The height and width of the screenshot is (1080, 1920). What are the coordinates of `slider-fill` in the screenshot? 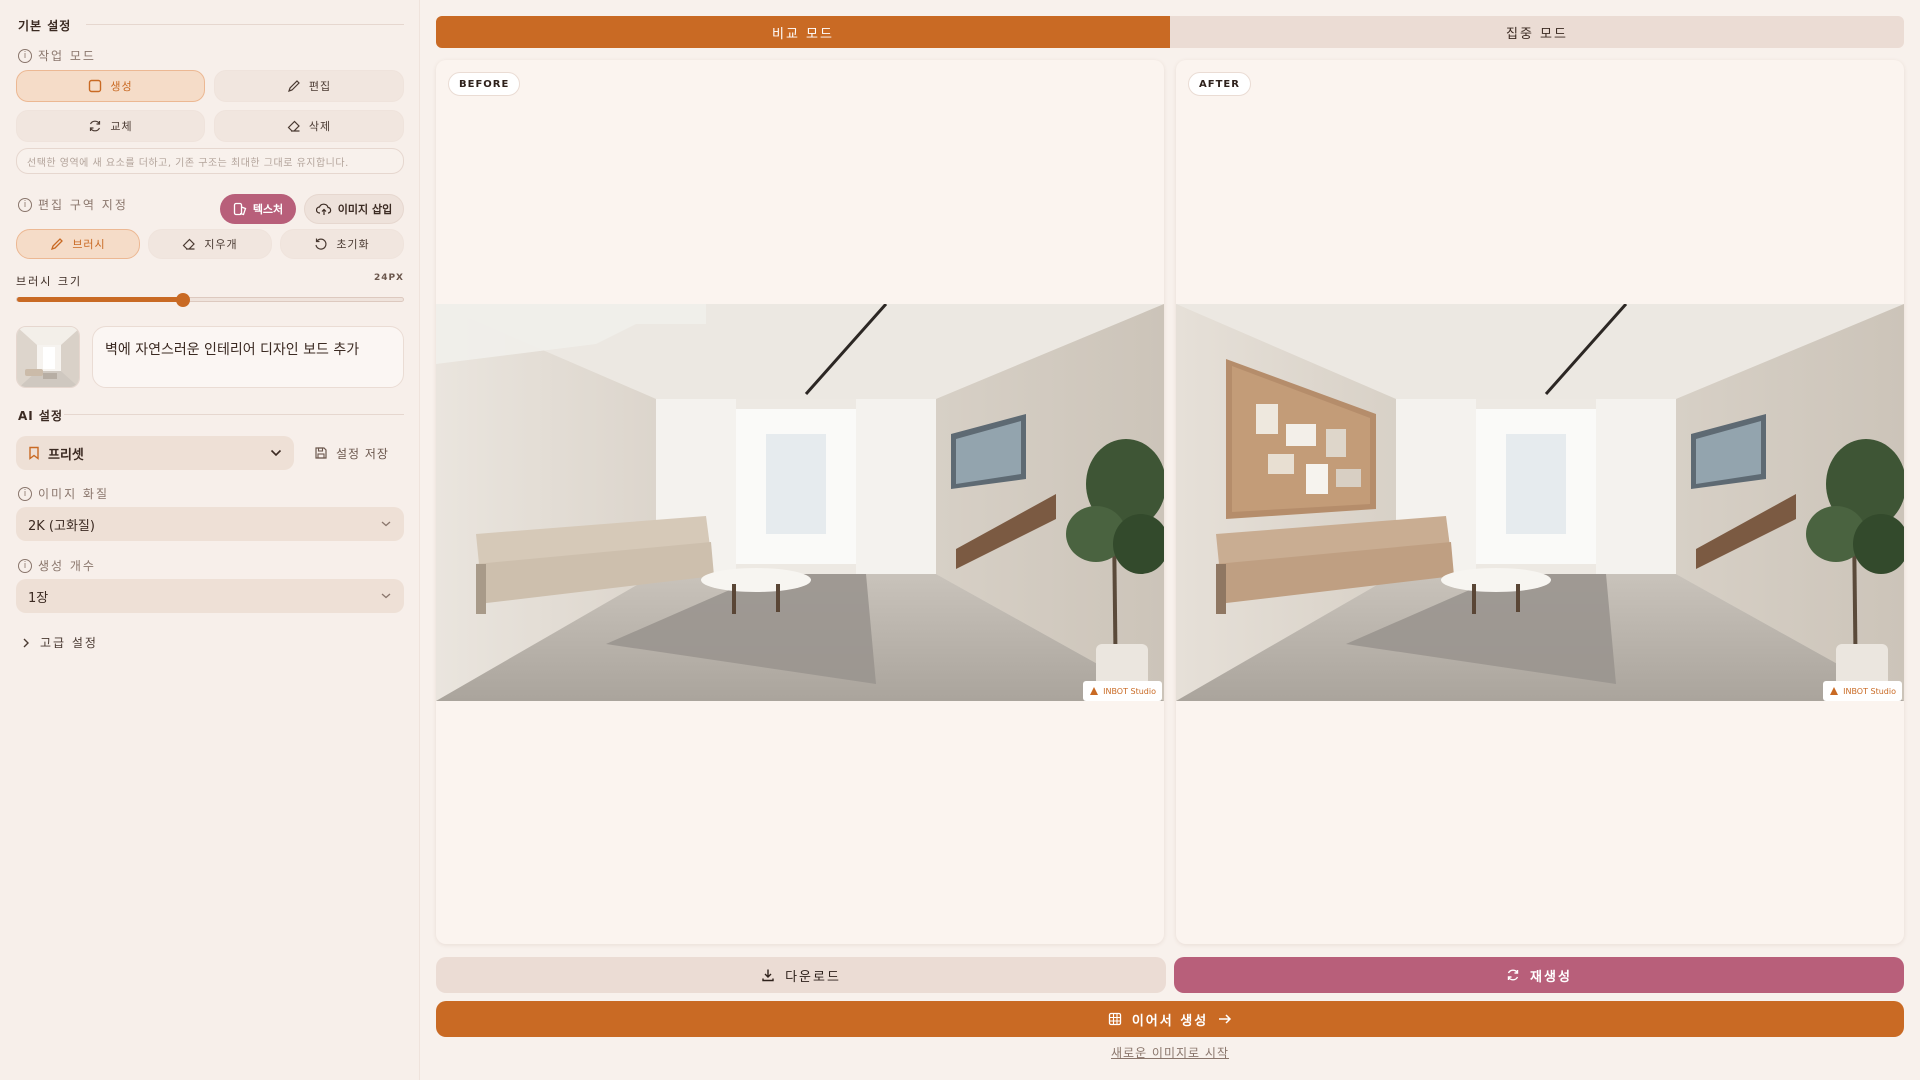 It's located at (100, 299).